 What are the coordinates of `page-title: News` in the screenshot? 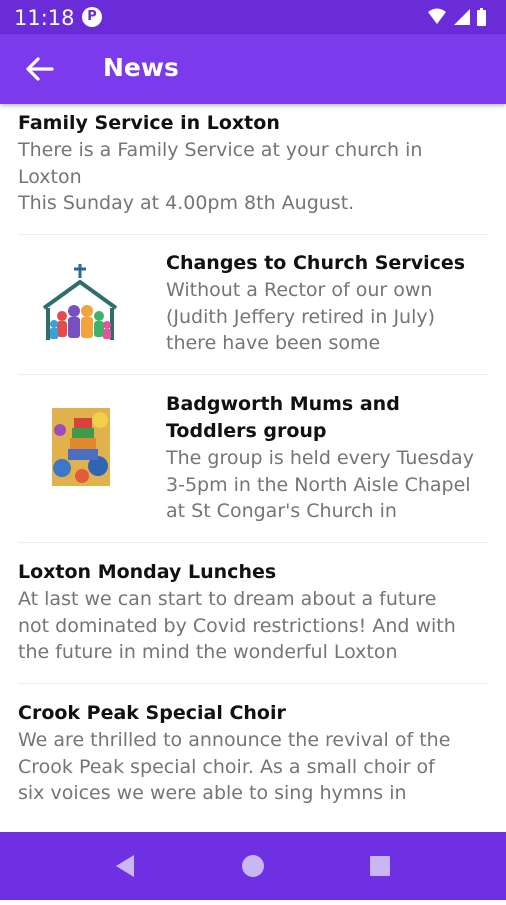 It's located at (141, 67).